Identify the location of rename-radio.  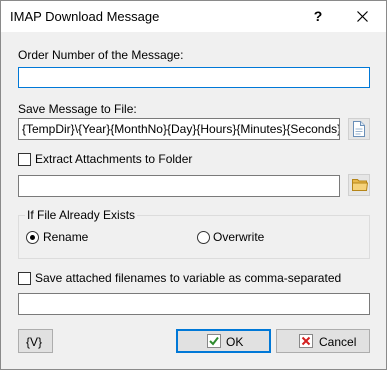
(32, 237).